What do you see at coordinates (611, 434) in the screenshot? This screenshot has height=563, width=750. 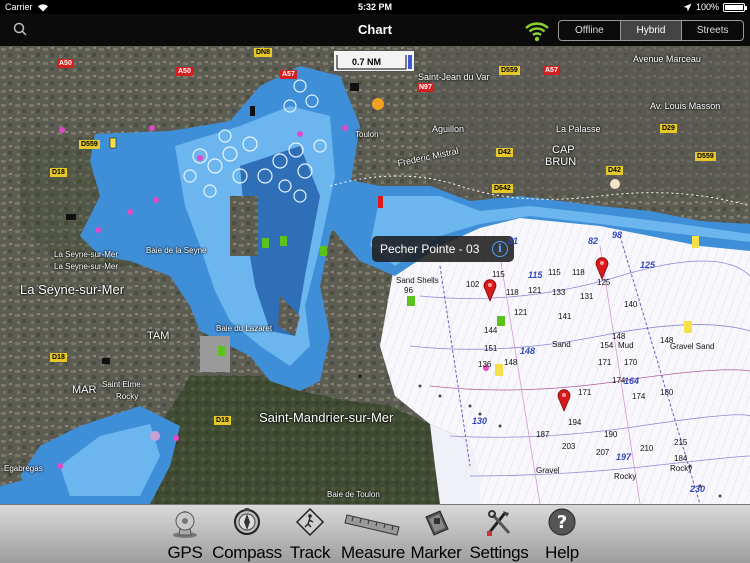 I see `sounding: 190` at bounding box center [611, 434].